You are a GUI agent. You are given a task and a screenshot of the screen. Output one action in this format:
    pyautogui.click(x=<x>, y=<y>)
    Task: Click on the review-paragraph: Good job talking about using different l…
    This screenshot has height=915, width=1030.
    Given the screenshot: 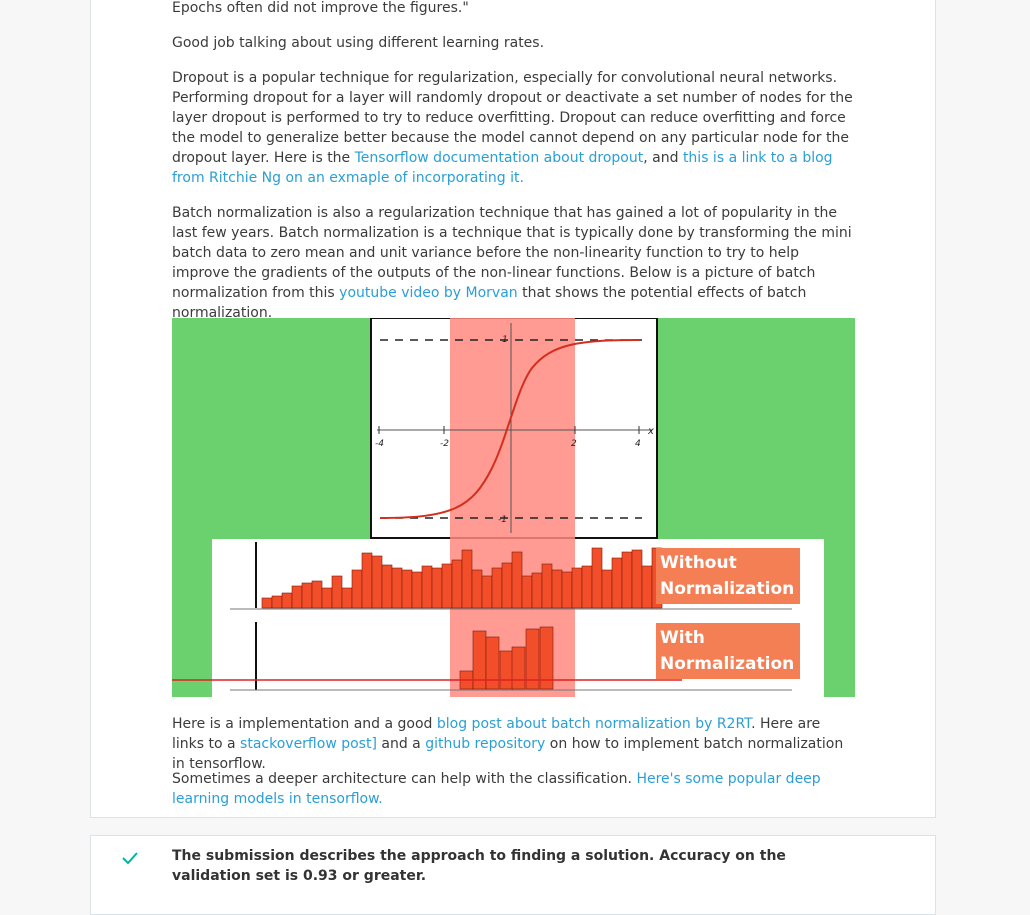 What is the action you would take?
    pyautogui.click(x=358, y=43)
    